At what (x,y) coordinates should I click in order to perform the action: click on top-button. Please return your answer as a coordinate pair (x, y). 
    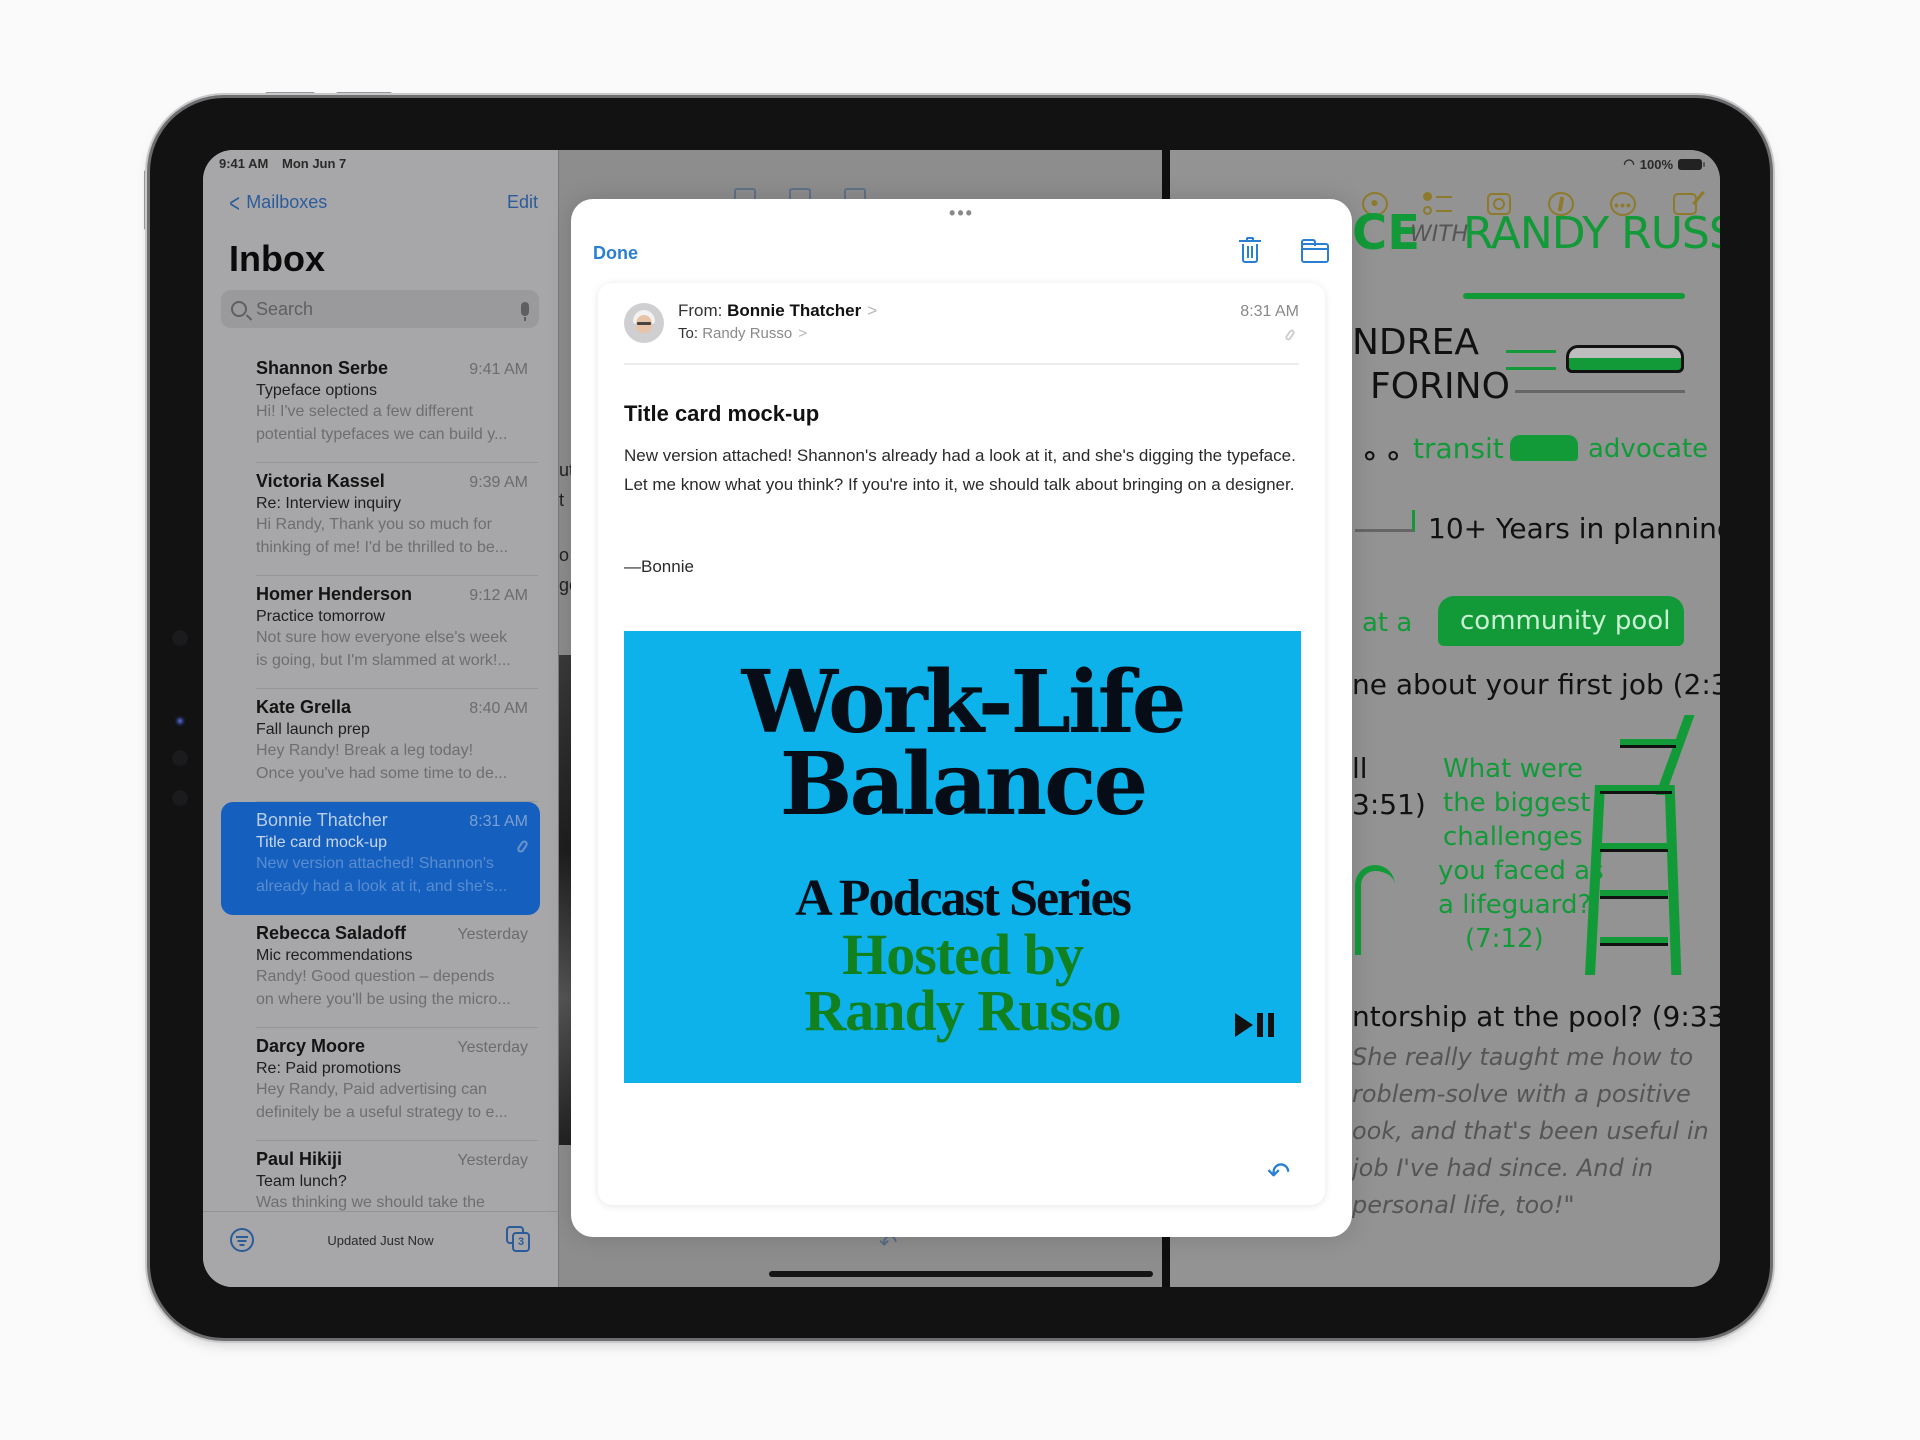
    Looking at the image, I should click on (146, 200).